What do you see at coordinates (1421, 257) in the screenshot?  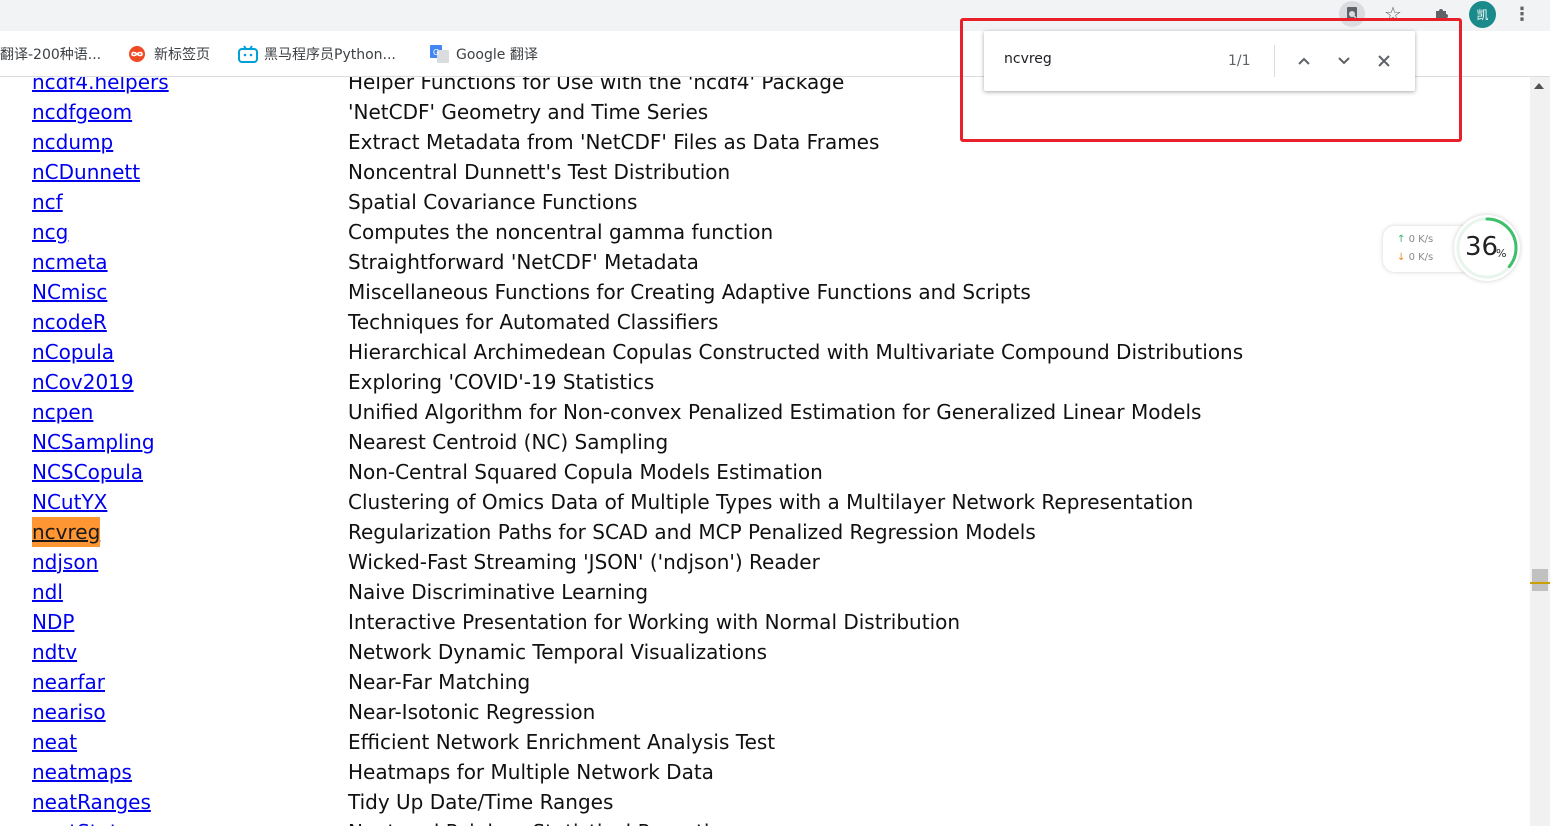 I see `download-speed-value: 0 K/s` at bounding box center [1421, 257].